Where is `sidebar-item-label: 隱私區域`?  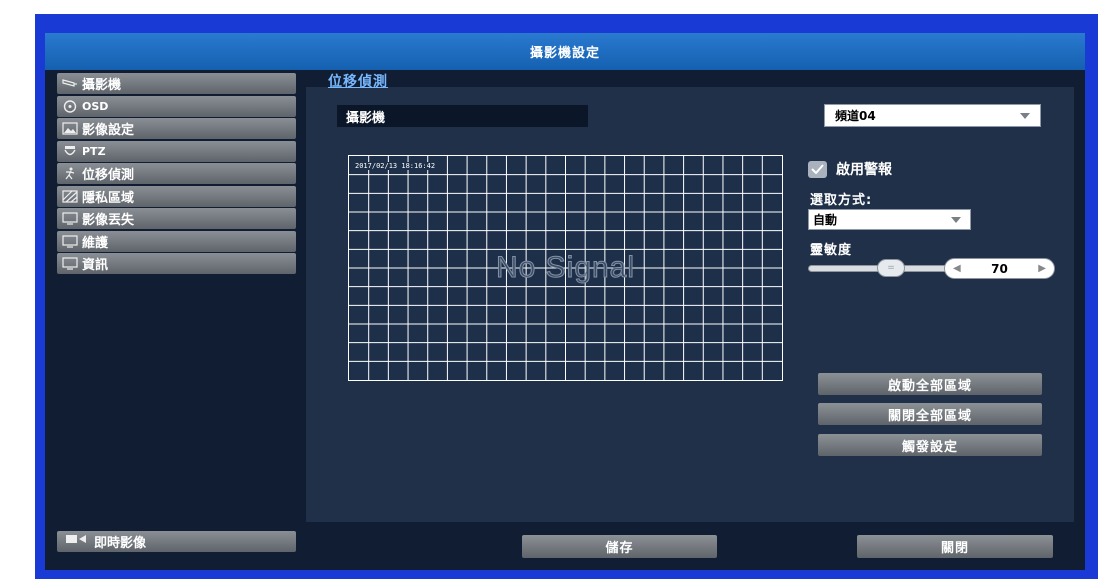 sidebar-item-label: 隱私區域 is located at coordinates (108, 198).